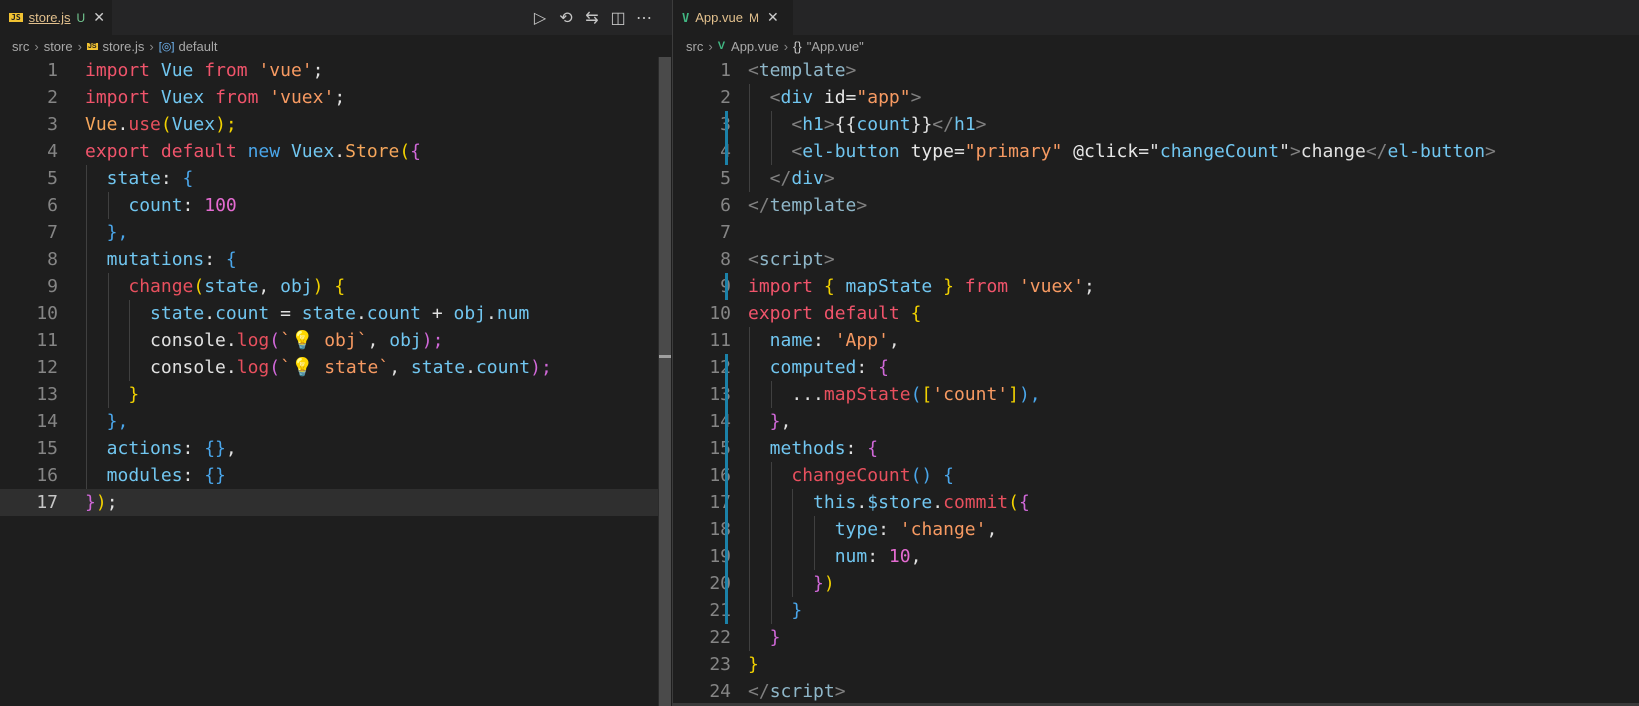 The width and height of the screenshot is (1639, 706). I want to click on code-line: 23}, so click(1156, 664).